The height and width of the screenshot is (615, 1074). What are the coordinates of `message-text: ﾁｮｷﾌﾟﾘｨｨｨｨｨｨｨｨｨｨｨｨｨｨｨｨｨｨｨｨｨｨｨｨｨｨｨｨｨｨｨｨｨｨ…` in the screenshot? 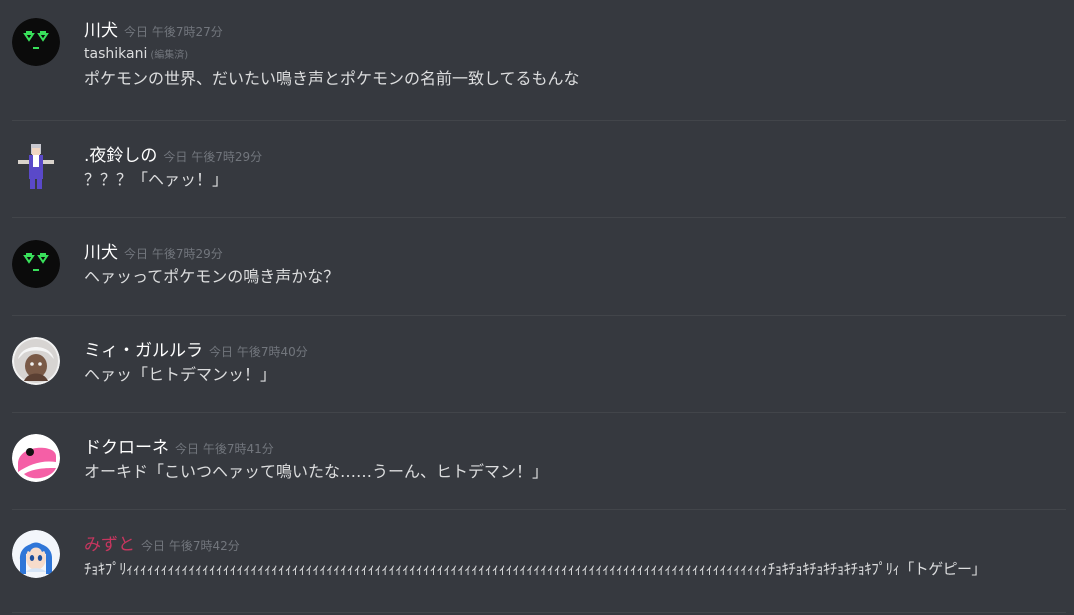 It's located at (535, 569).